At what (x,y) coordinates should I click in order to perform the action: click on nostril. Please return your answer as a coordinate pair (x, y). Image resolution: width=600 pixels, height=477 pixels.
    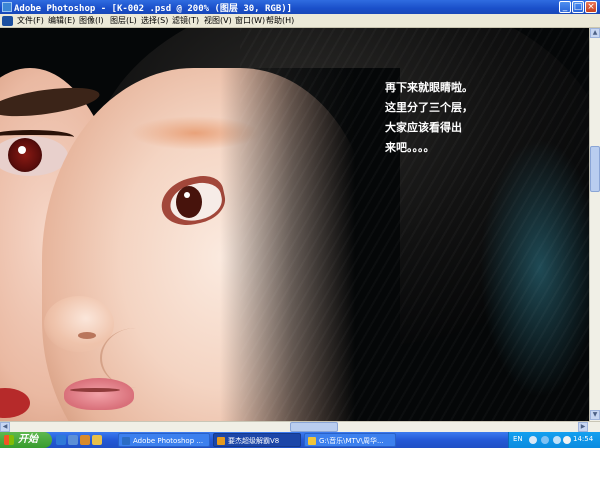
    Looking at the image, I should click on (87, 335).